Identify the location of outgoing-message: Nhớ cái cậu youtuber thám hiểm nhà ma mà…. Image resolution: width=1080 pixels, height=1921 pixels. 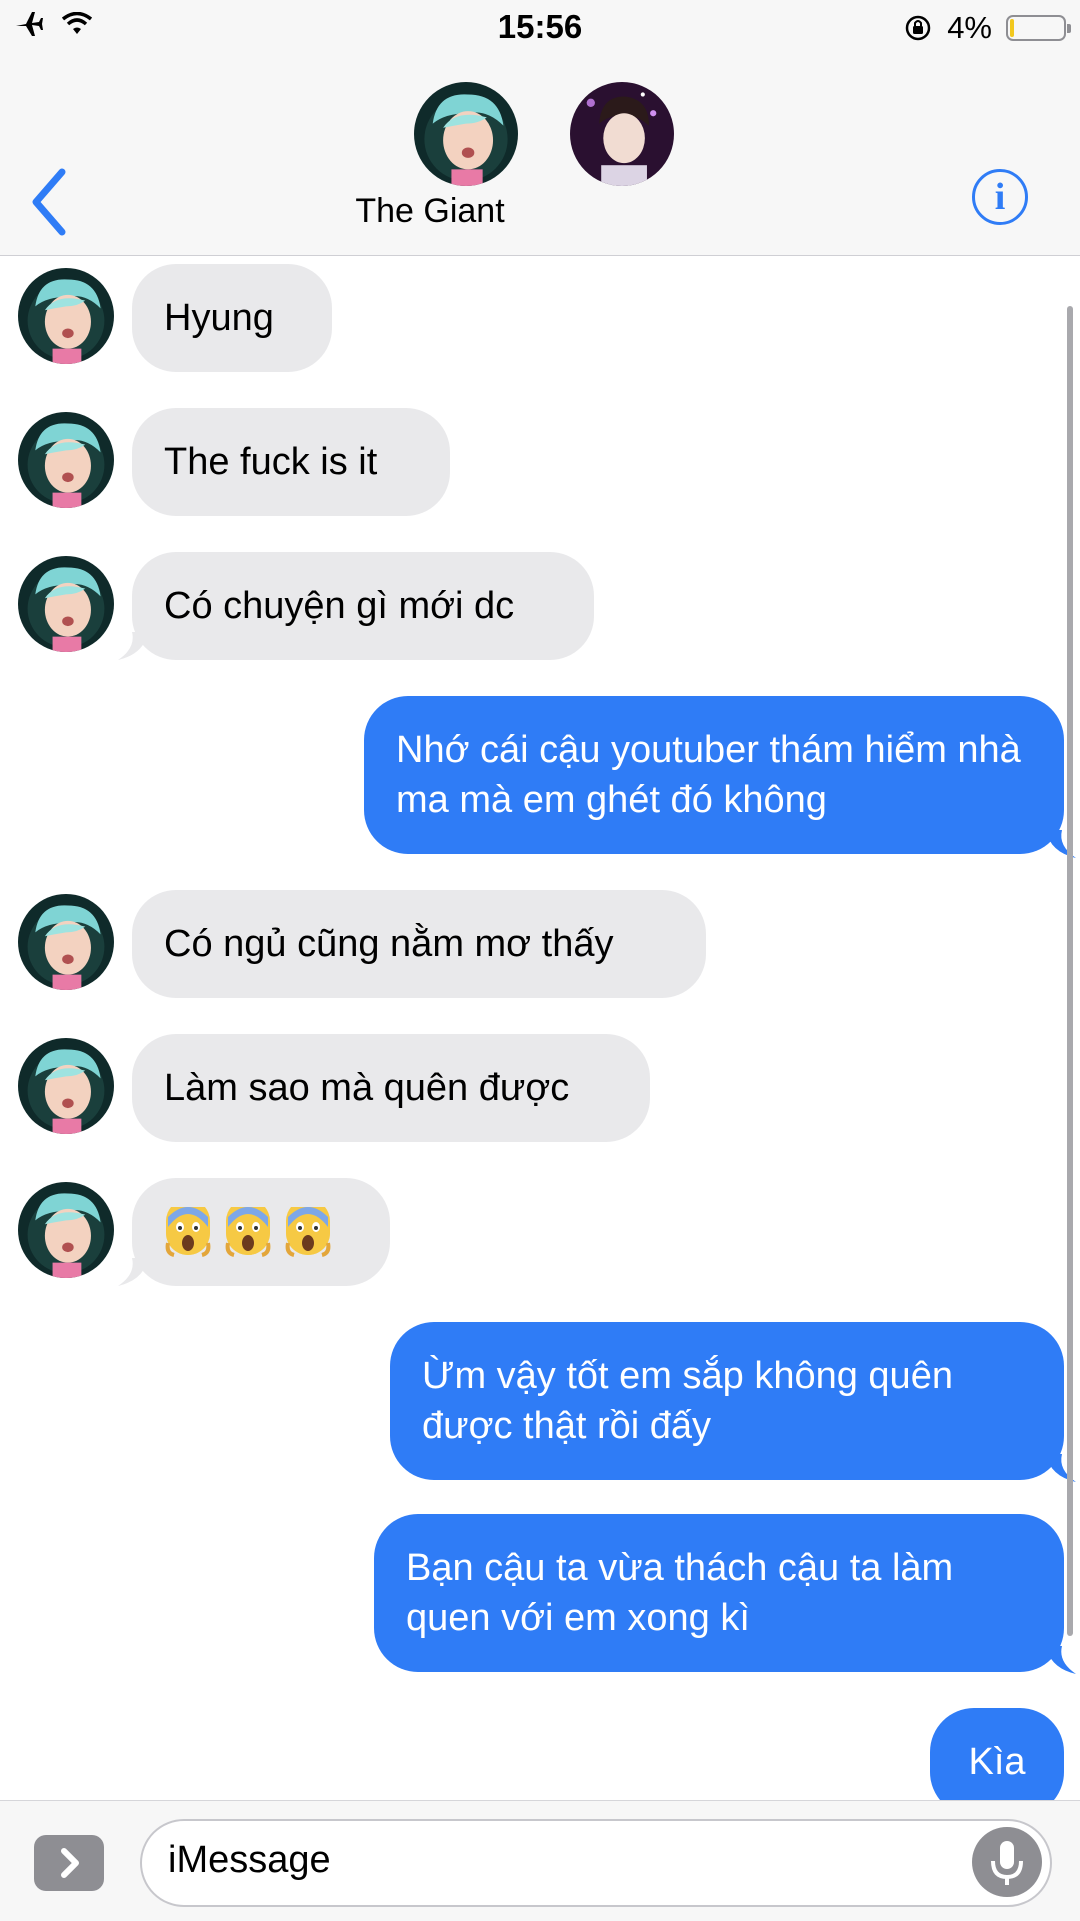
(714, 775).